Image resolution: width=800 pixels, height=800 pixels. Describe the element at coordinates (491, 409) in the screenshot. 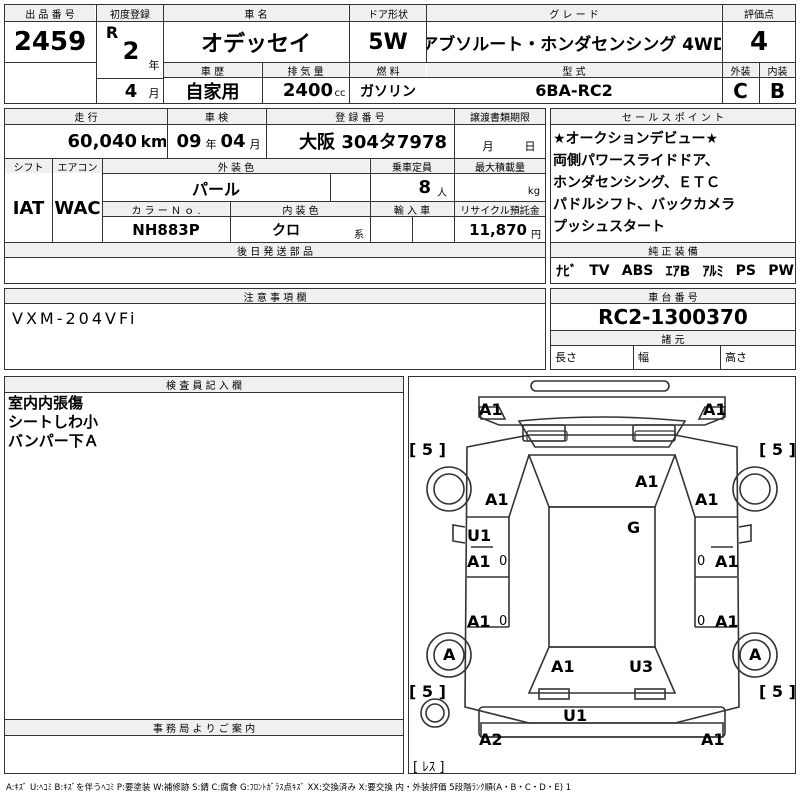

I see `mark-front-left: A1` at that location.